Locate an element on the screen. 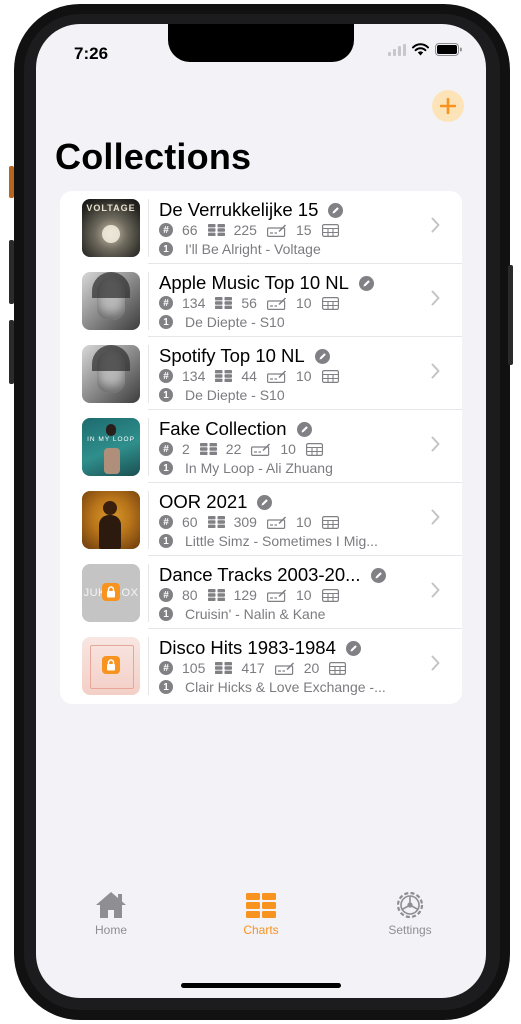 Image resolution: width=521 pixels, height=1024 pixels. tab-charts-label: Charts is located at coordinates (261, 930).